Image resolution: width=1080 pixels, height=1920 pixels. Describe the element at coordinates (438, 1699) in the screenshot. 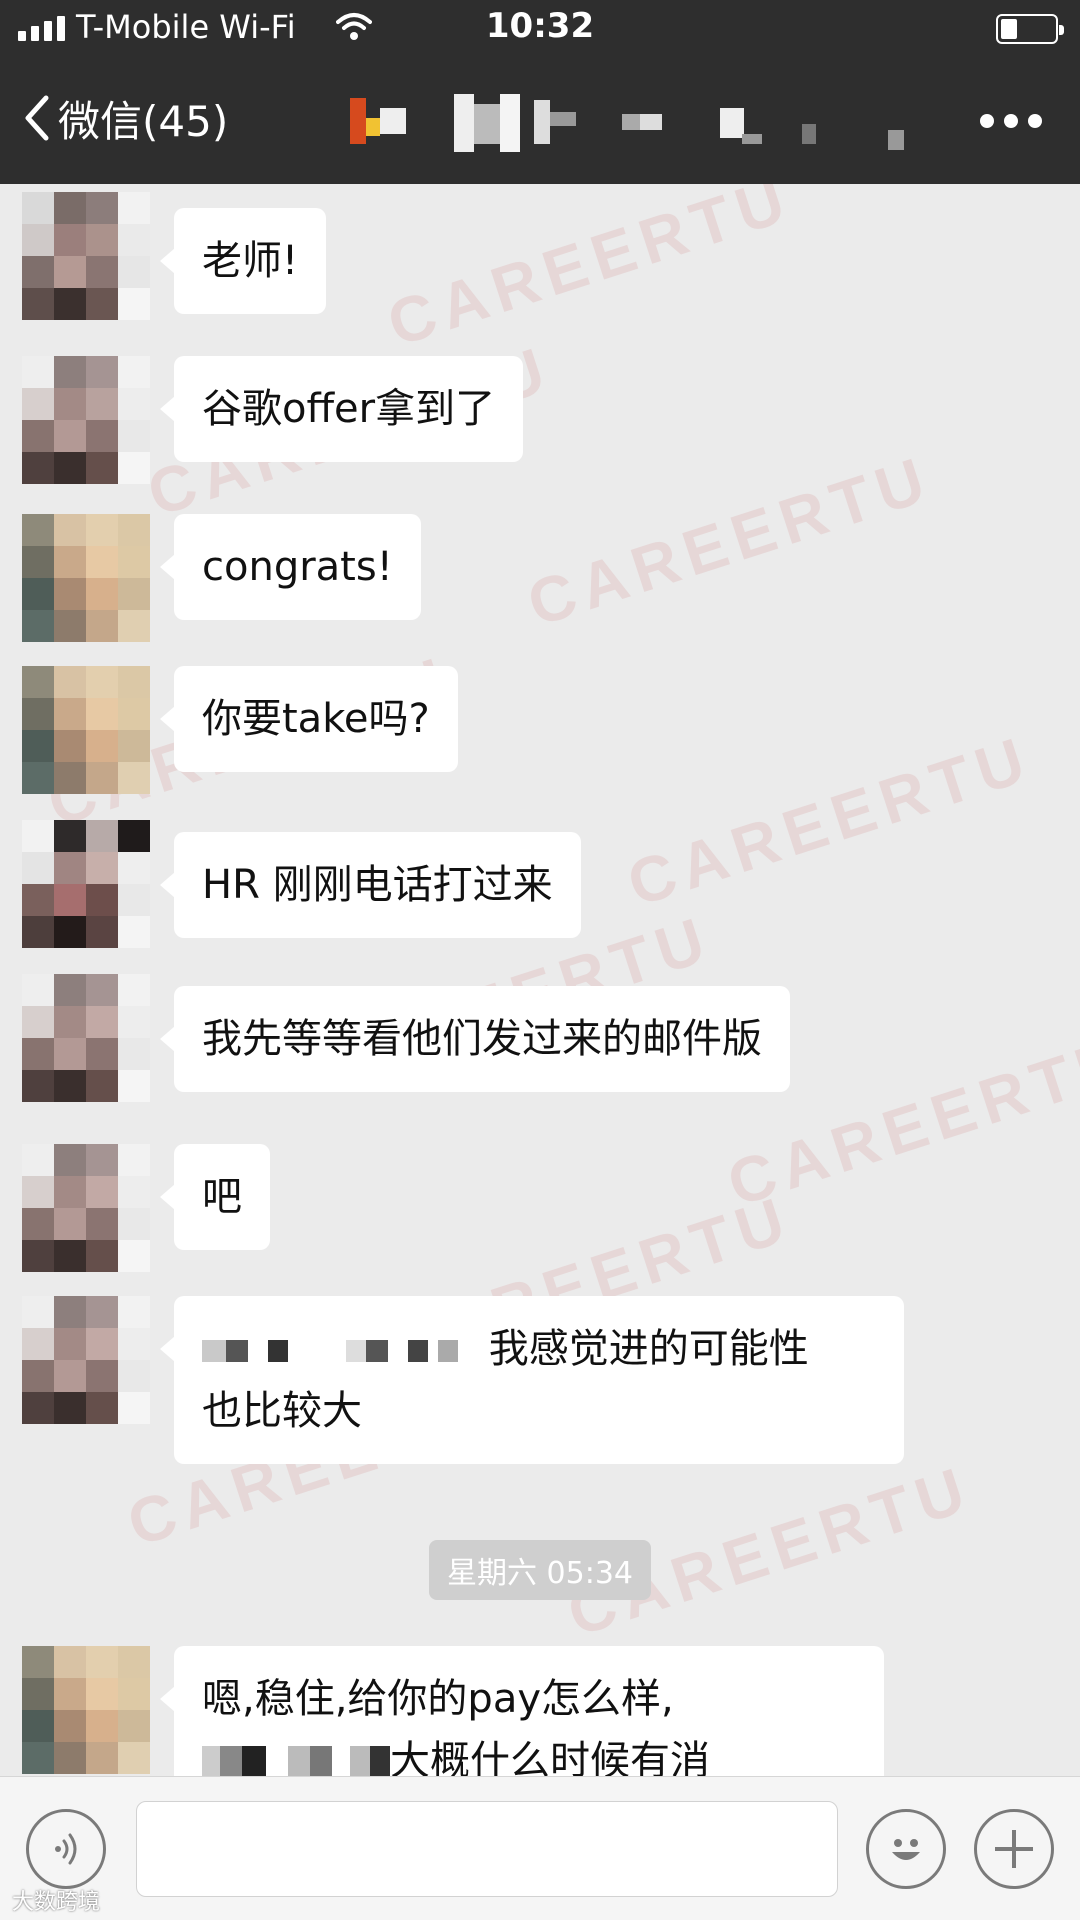

I see `message-text: 嗯,稳住,给你的pay怎么样,` at that location.